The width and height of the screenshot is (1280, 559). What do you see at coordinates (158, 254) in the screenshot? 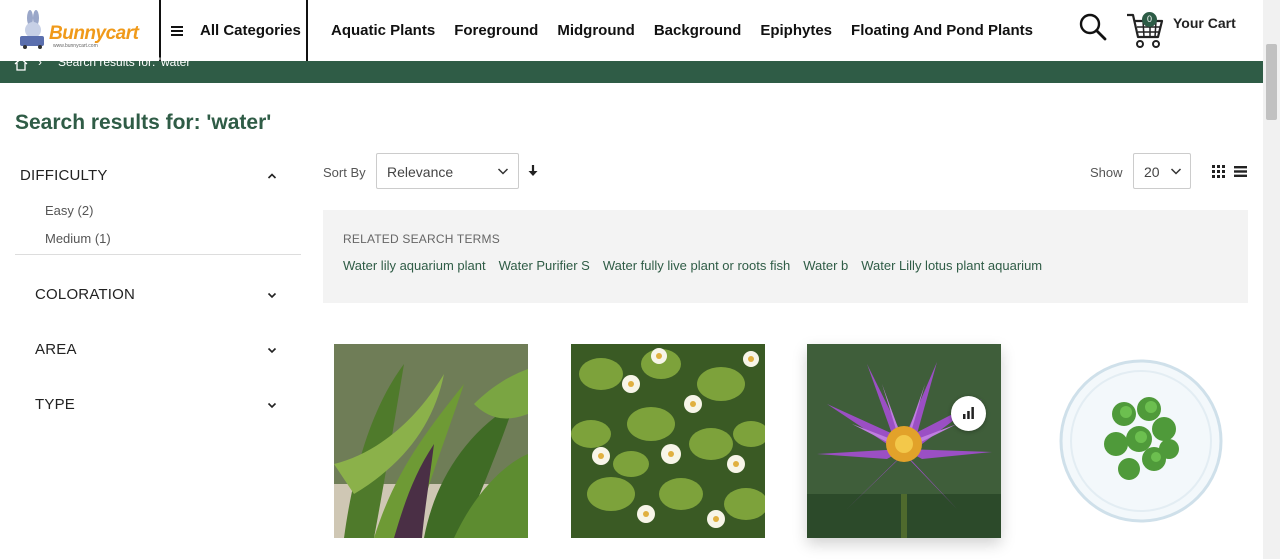
I see `filter-divider` at bounding box center [158, 254].